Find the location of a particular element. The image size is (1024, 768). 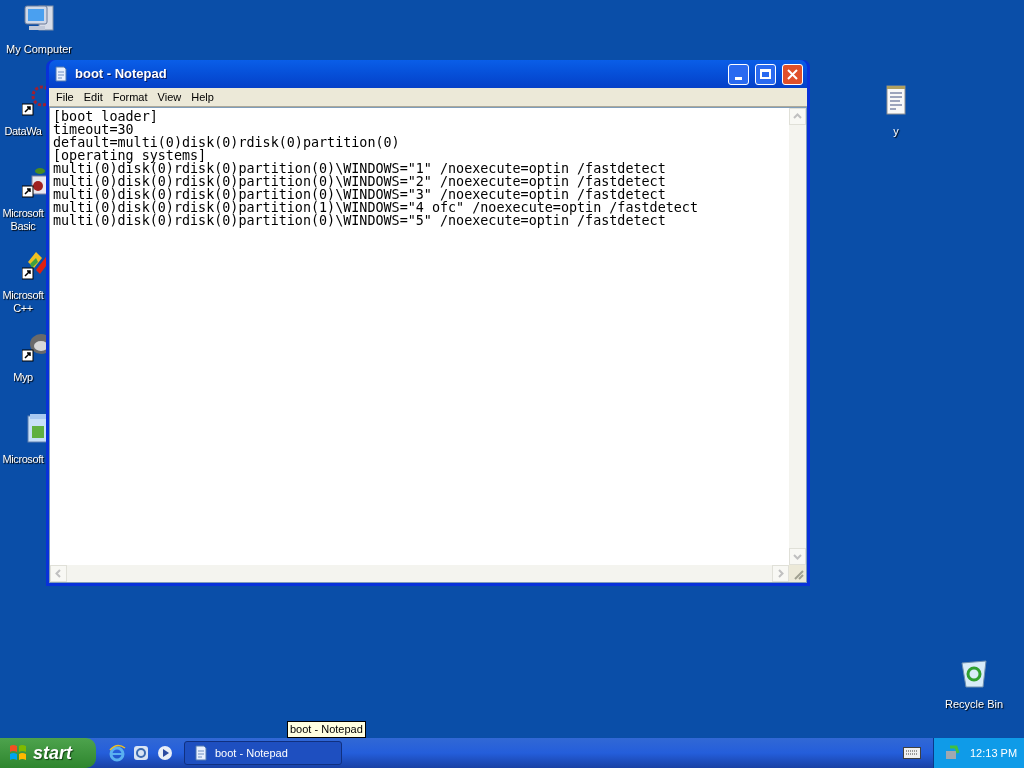

menu-item: Edit is located at coordinates (93, 97).